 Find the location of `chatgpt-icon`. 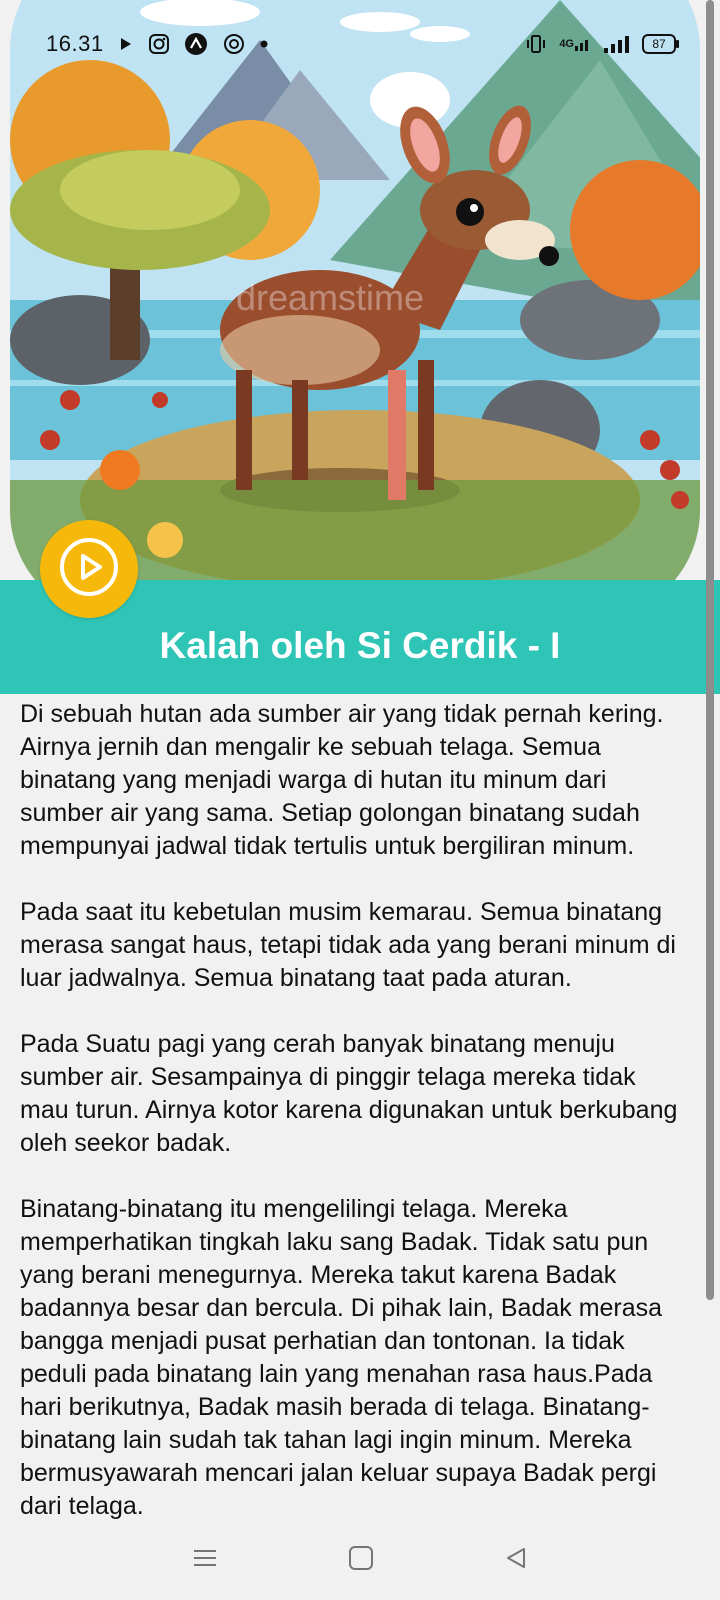

chatgpt-icon is located at coordinates (234, 44).